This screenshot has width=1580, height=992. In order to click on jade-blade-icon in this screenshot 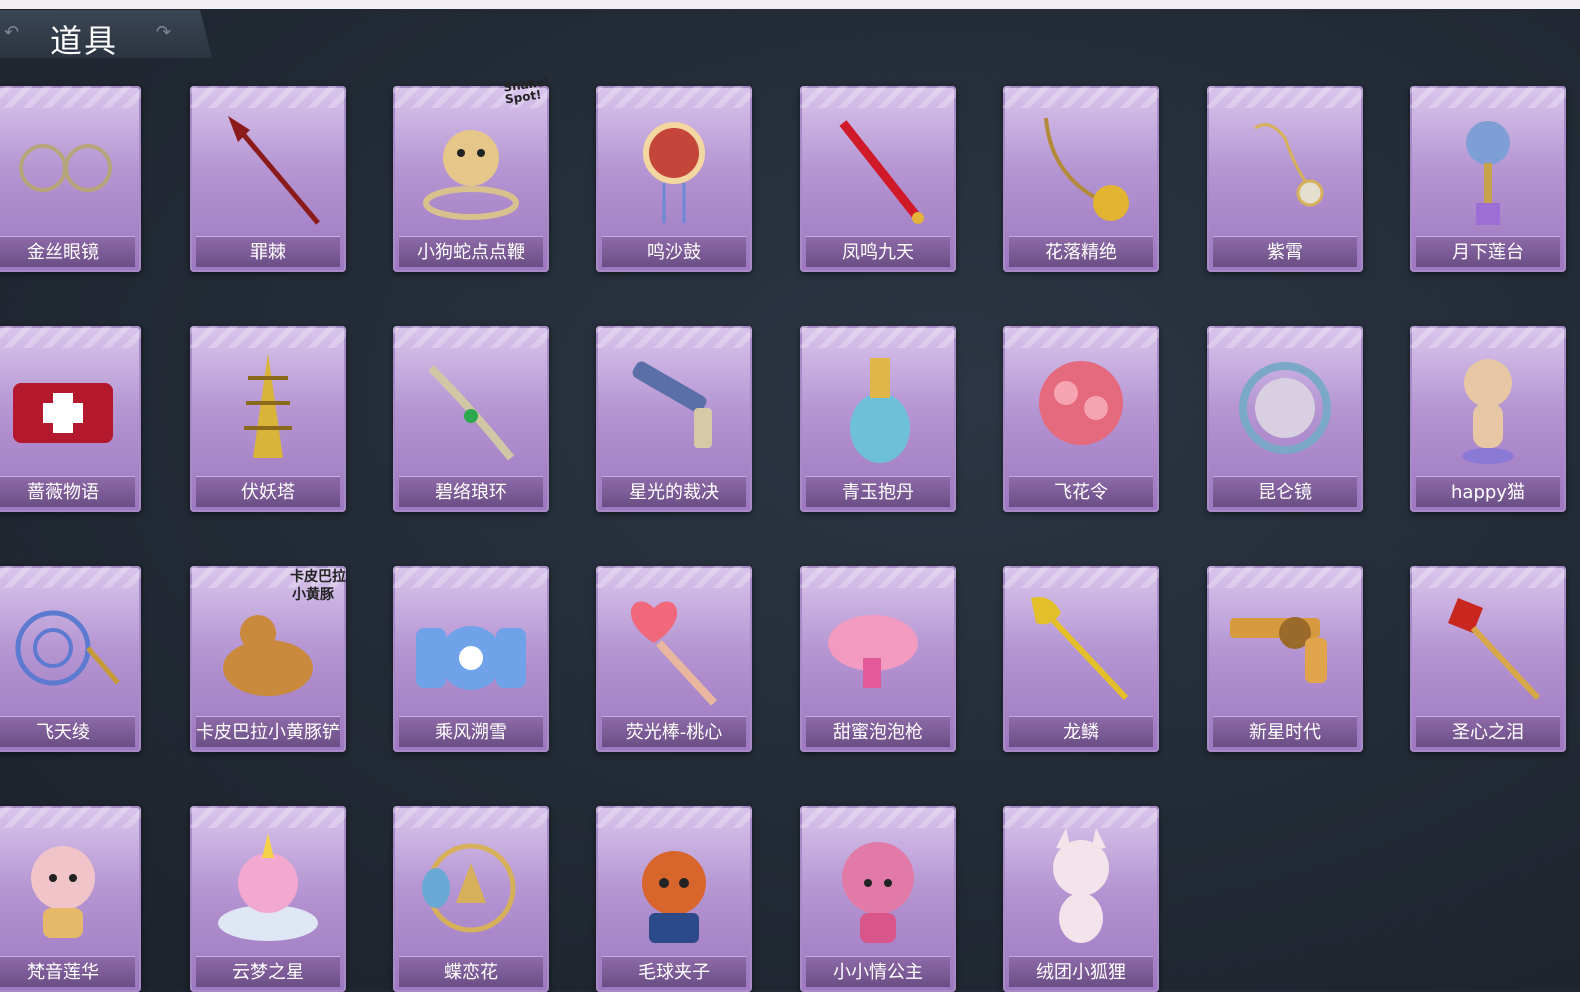, I will do `click(471, 413)`.